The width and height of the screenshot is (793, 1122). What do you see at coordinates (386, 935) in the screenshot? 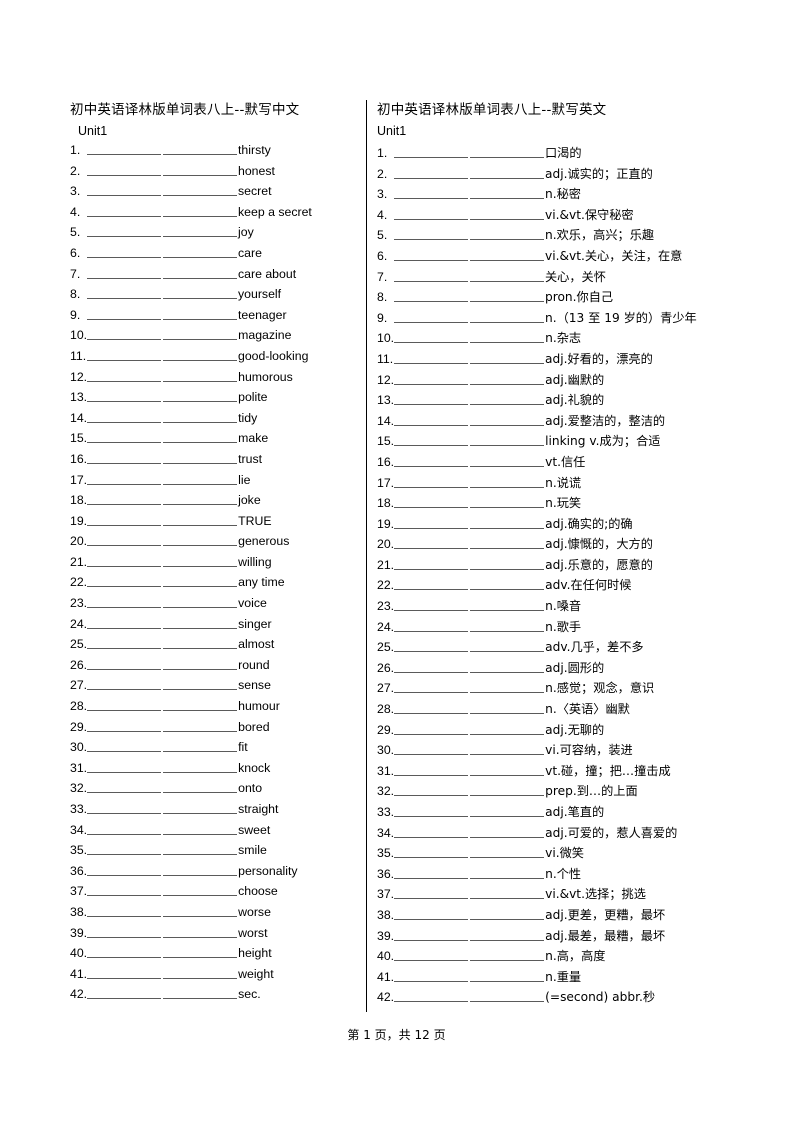
I see `entry-number: 39.` at bounding box center [386, 935].